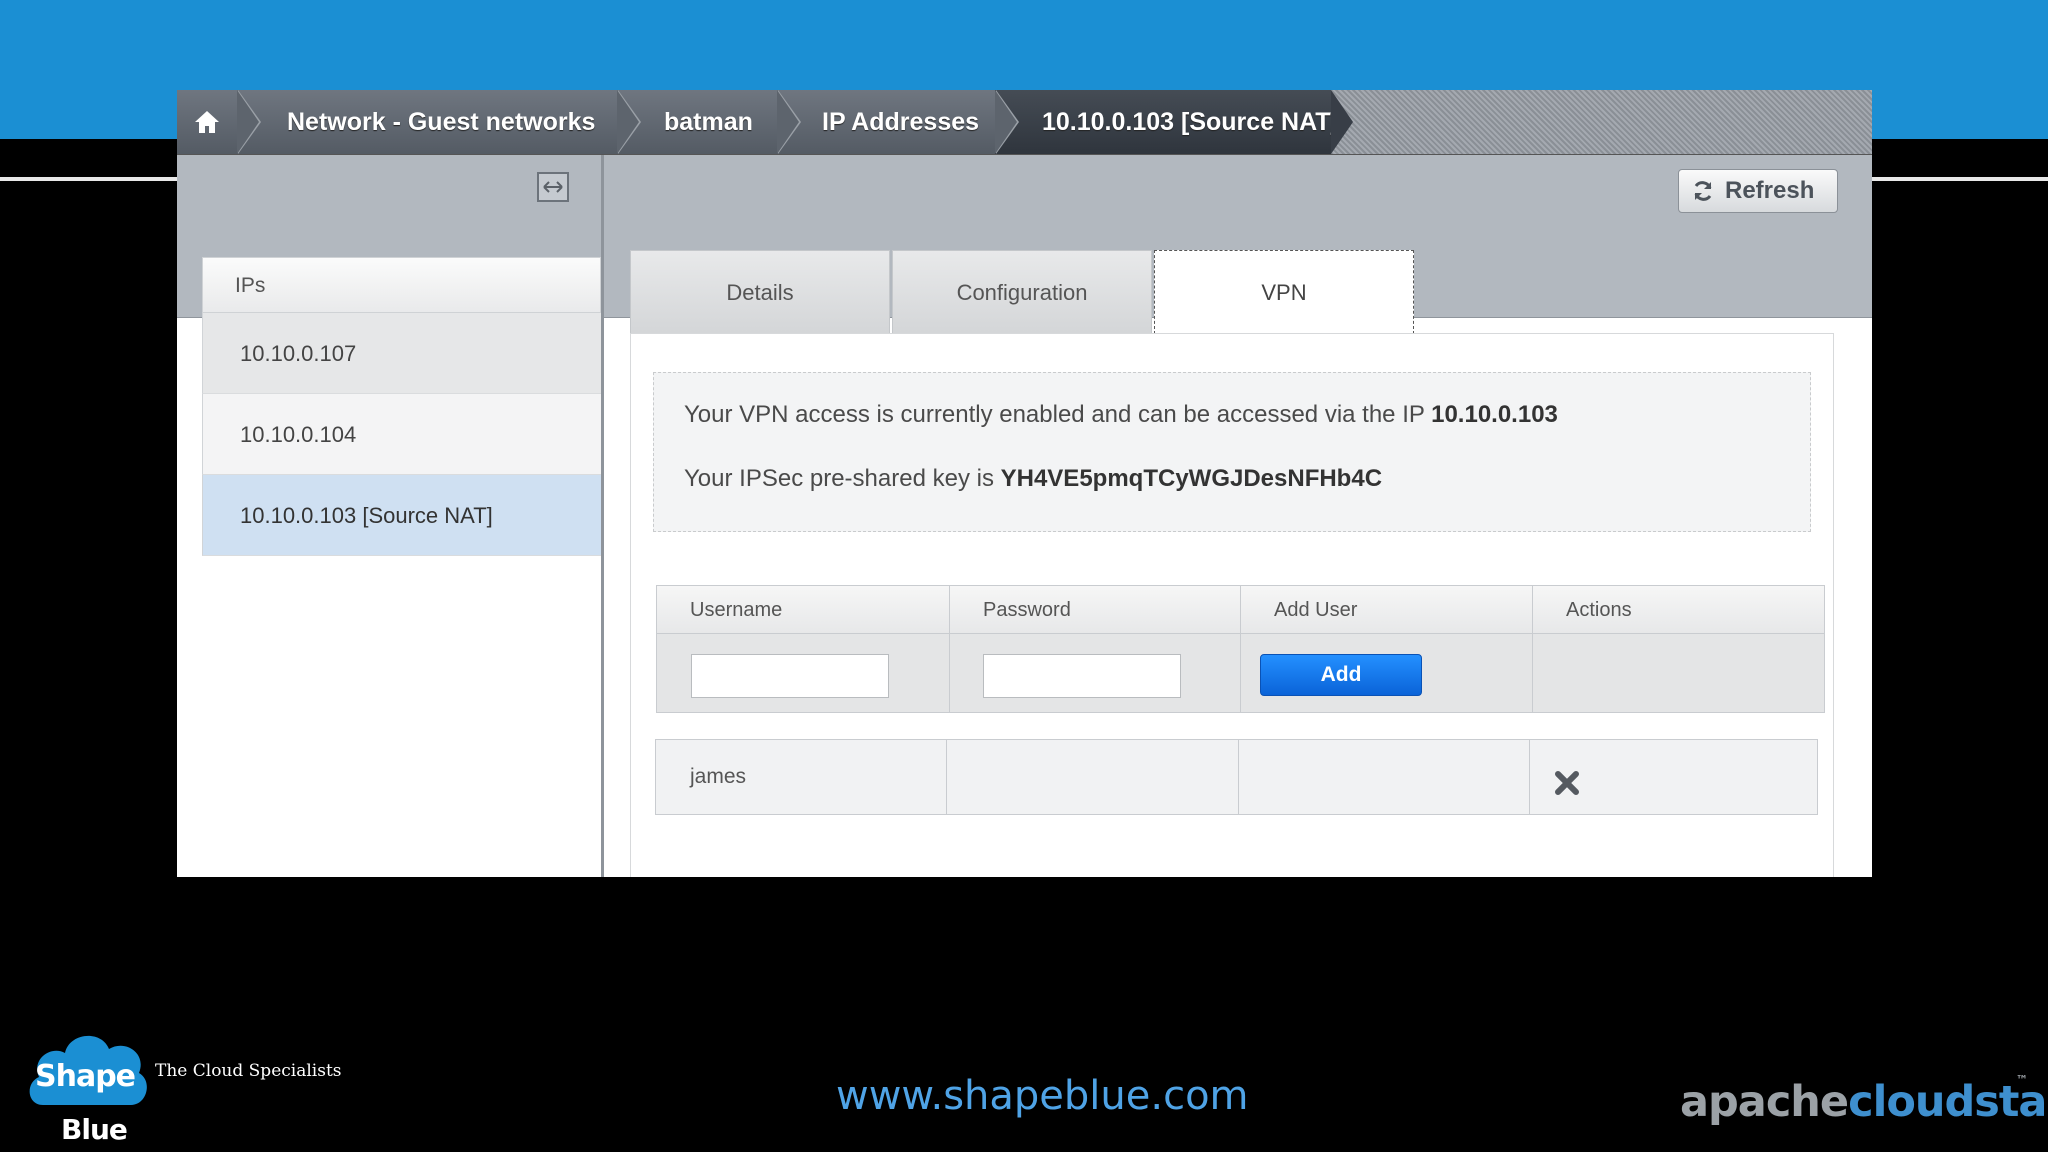 Image resolution: width=2048 pixels, height=1152 pixels. Describe the element at coordinates (1095, 610) in the screenshot. I see `column-header: Password` at that location.